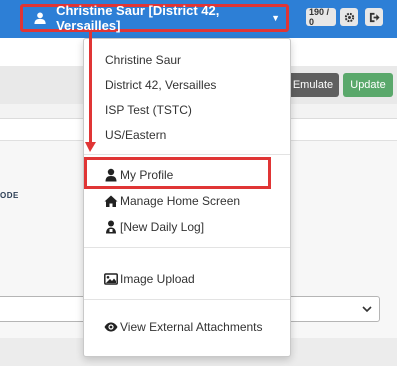 Image resolution: width=397 pixels, height=366 pixels. What do you see at coordinates (162, 227) in the screenshot?
I see `menu-item-label: [New Daily Log]` at bounding box center [162, 227].